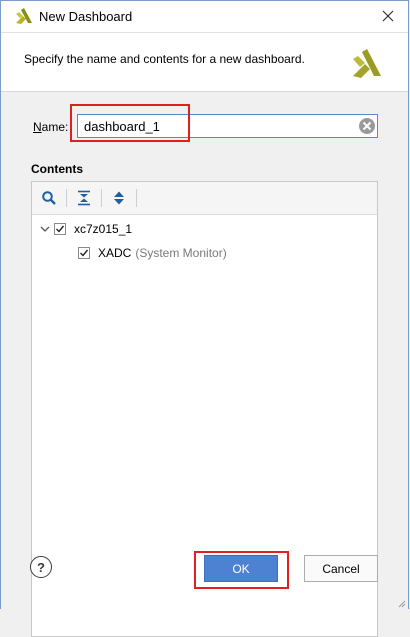  I want to click on device-checkbox, so click(60, 229).